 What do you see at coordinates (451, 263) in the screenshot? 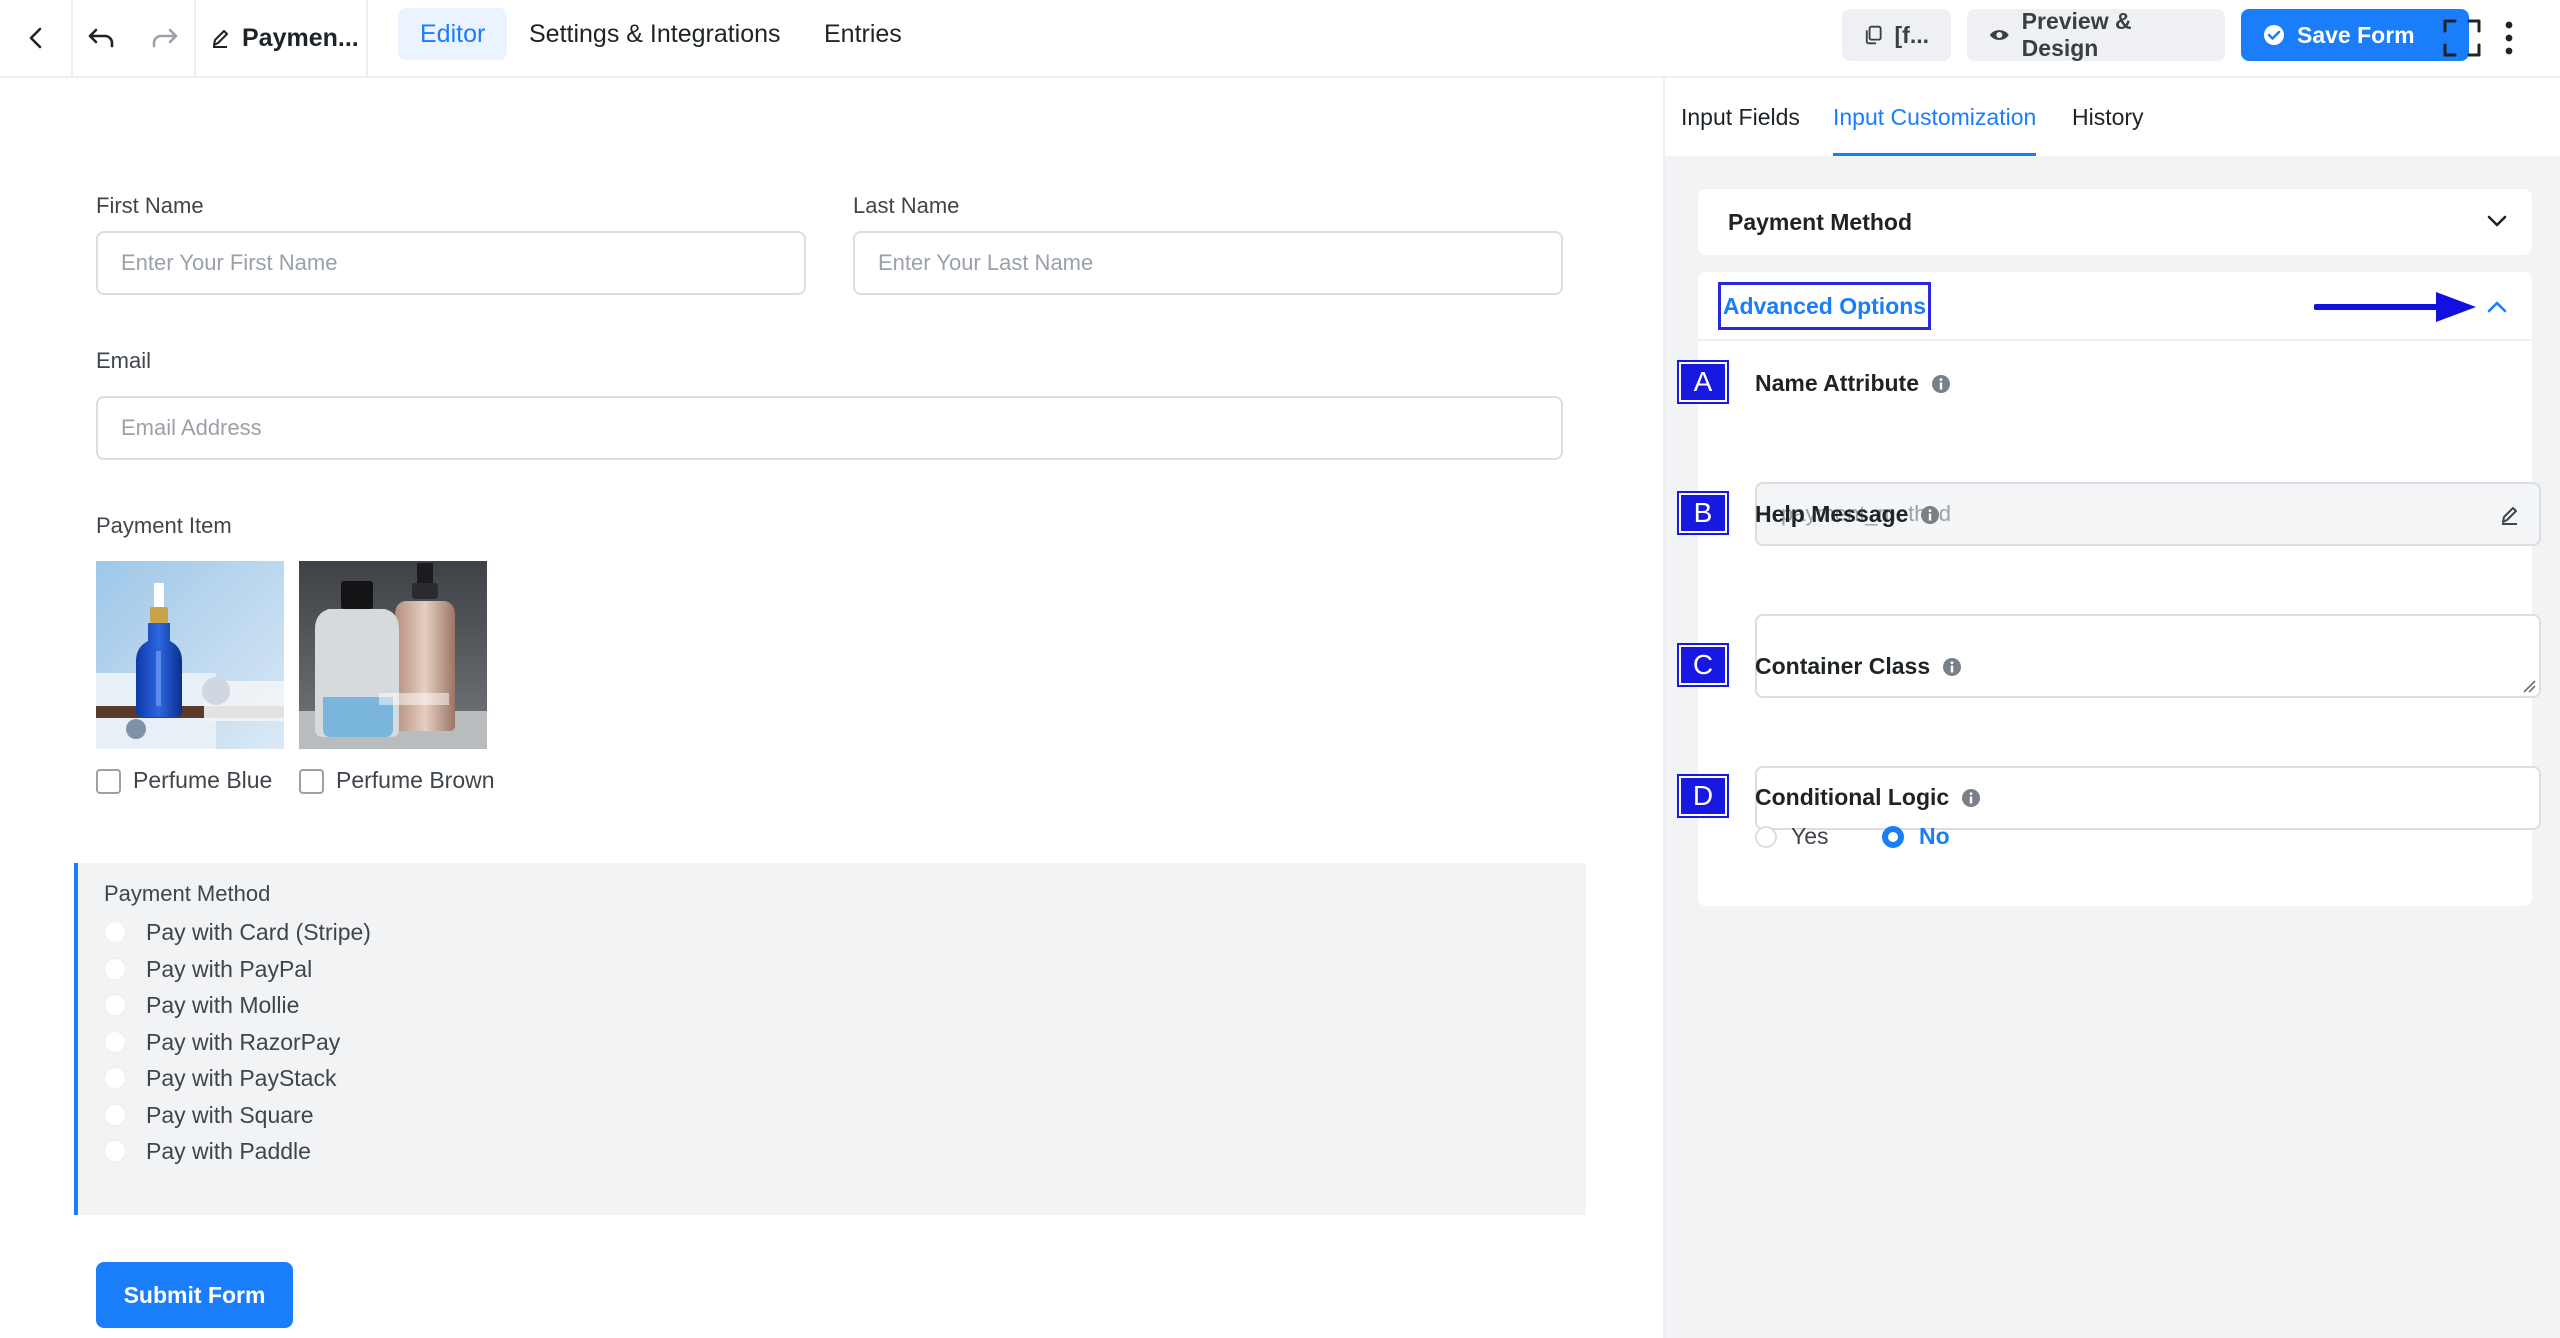
I see `first-name-input: Enter Your First Name` at bounding box center [451, 263].